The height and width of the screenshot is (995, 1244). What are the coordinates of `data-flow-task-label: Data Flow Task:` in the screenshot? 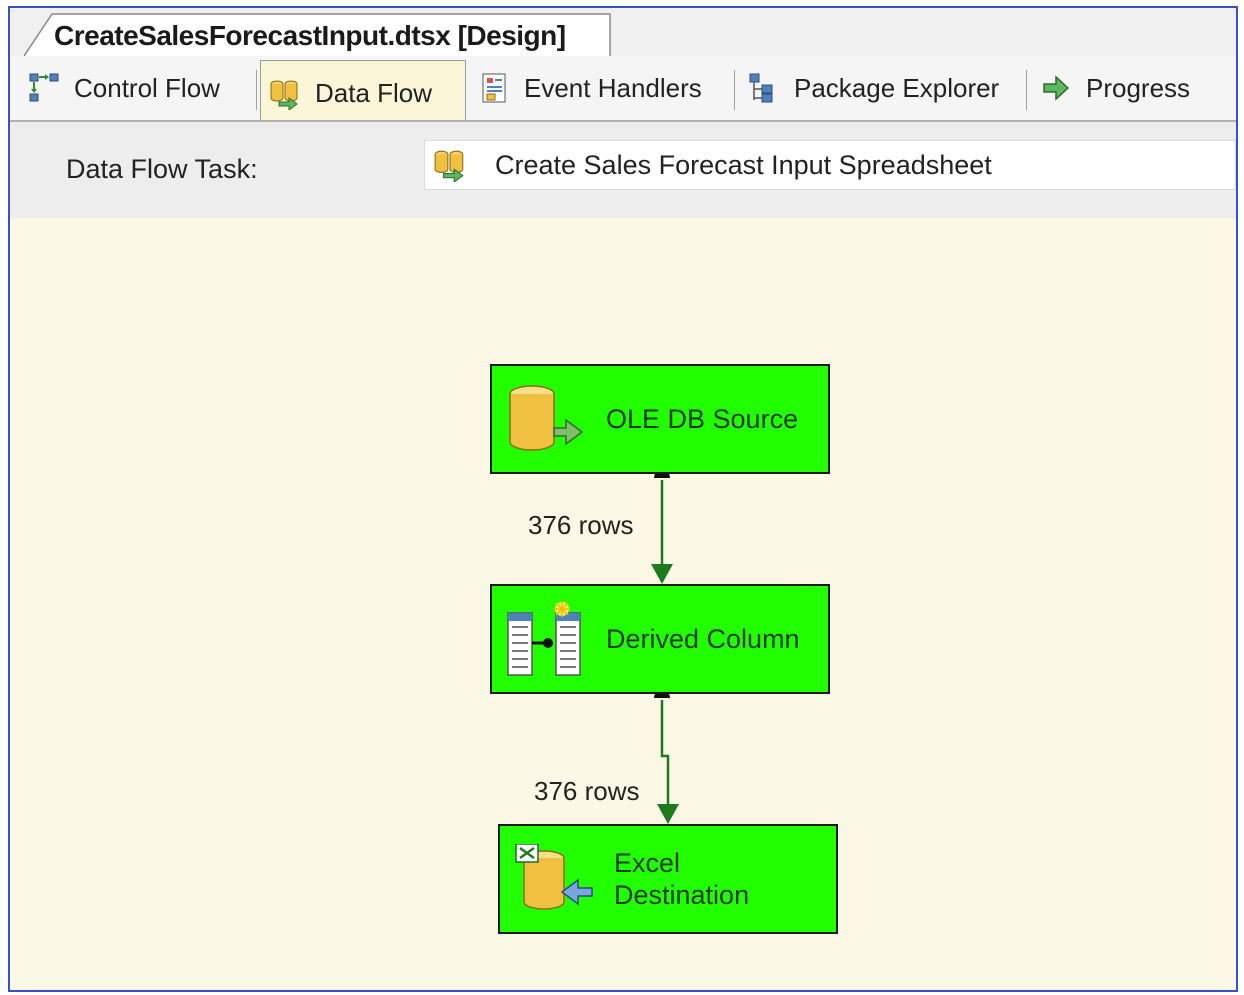 It's located at (162, 169).